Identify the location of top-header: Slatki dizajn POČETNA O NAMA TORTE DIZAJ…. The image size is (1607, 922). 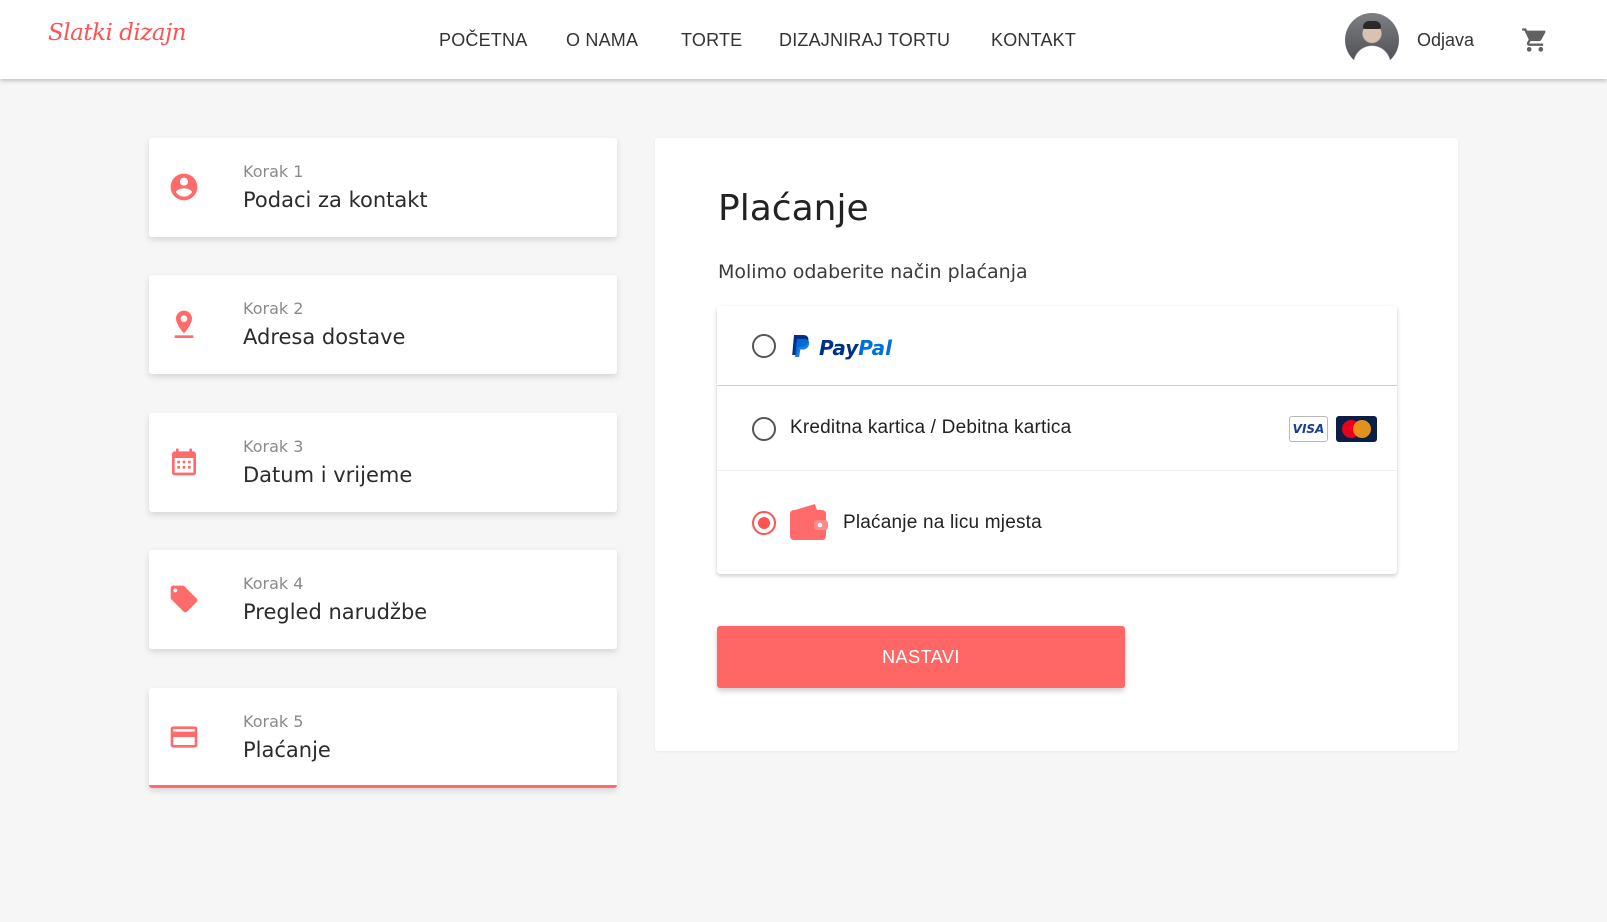
(803, 39).